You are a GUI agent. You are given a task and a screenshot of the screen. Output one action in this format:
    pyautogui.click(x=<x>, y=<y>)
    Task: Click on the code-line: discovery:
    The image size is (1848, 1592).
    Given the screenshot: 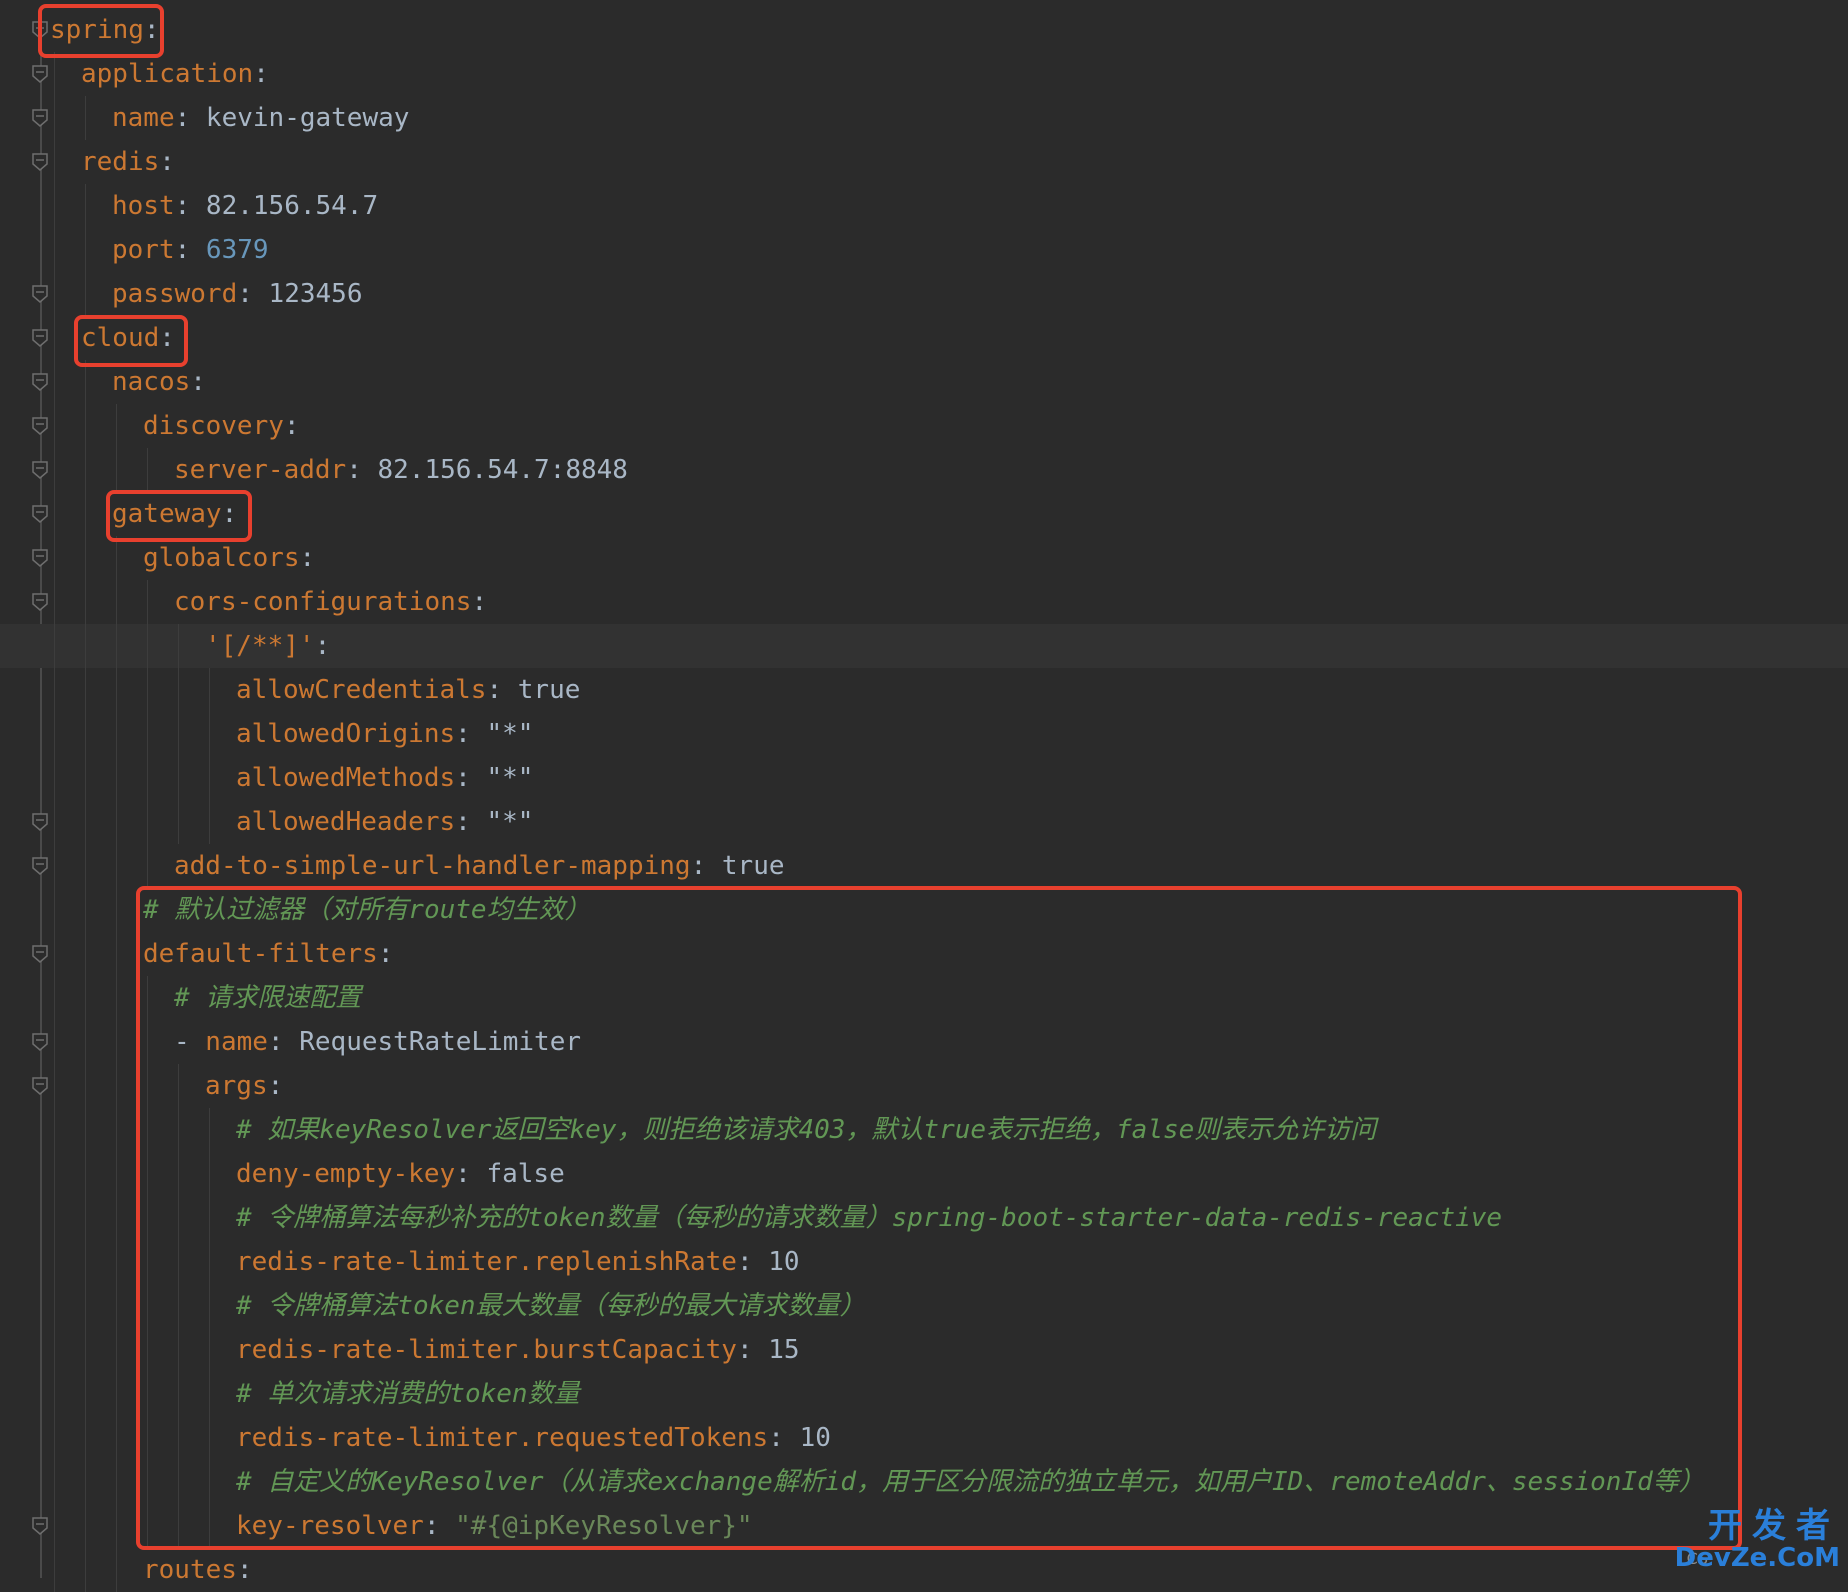 What is the action you would take?
    pyautogui.click(x=924, y=426)
    